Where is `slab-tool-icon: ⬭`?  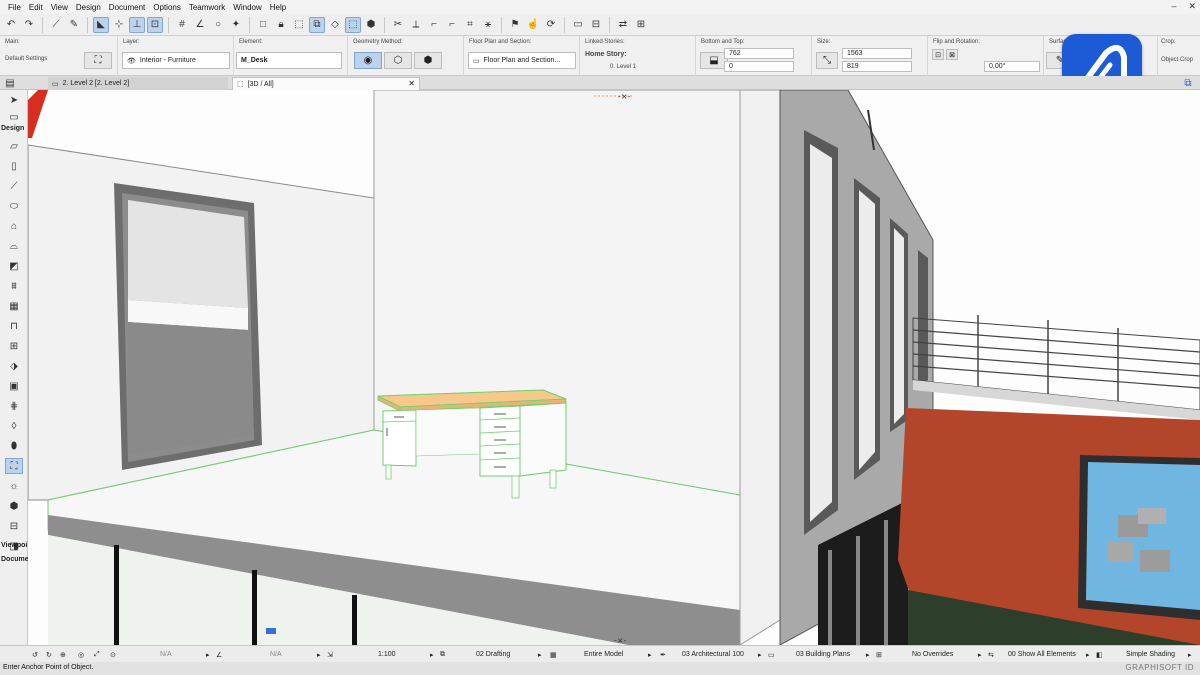 slab-tool-icon: ⬭ is located at coordinates (14, 206).